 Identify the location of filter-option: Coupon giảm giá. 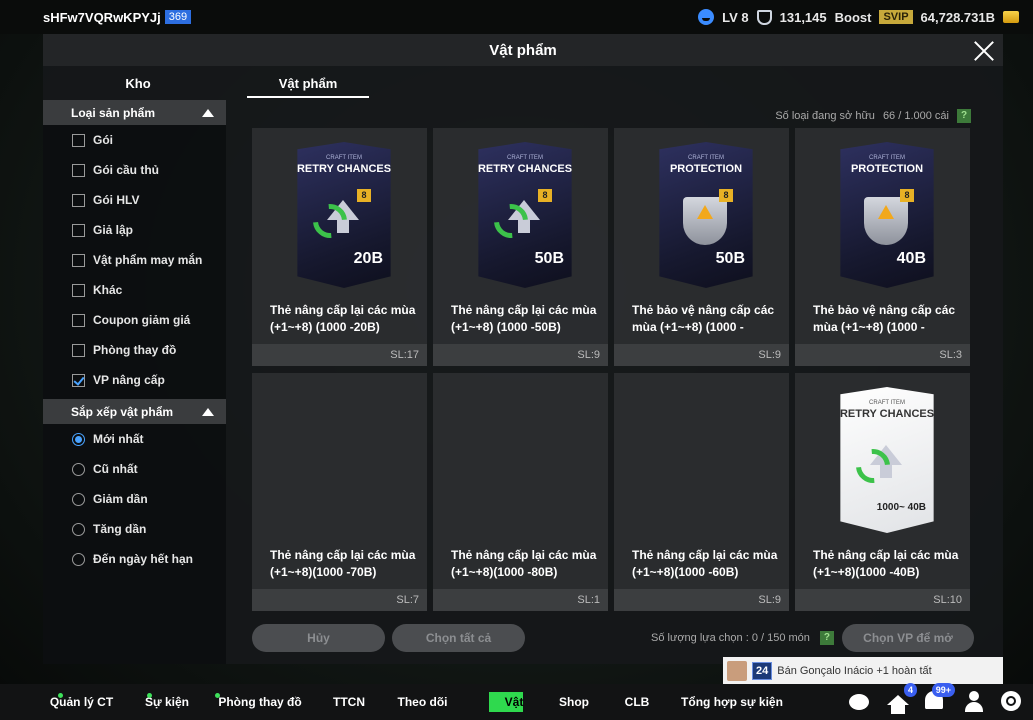
(134, 320).